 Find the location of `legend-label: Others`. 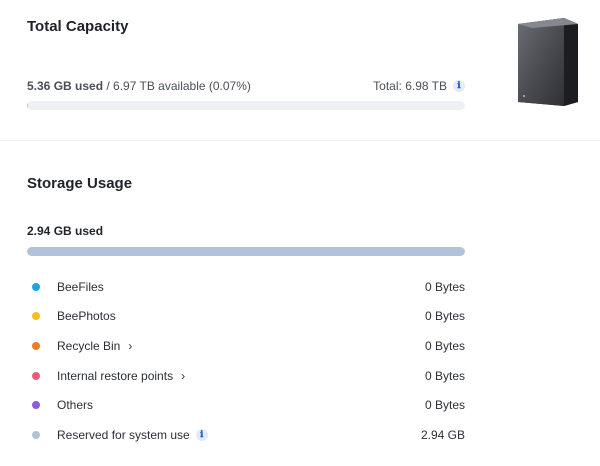

legend-label: Others is located at coordinates (75, 405).